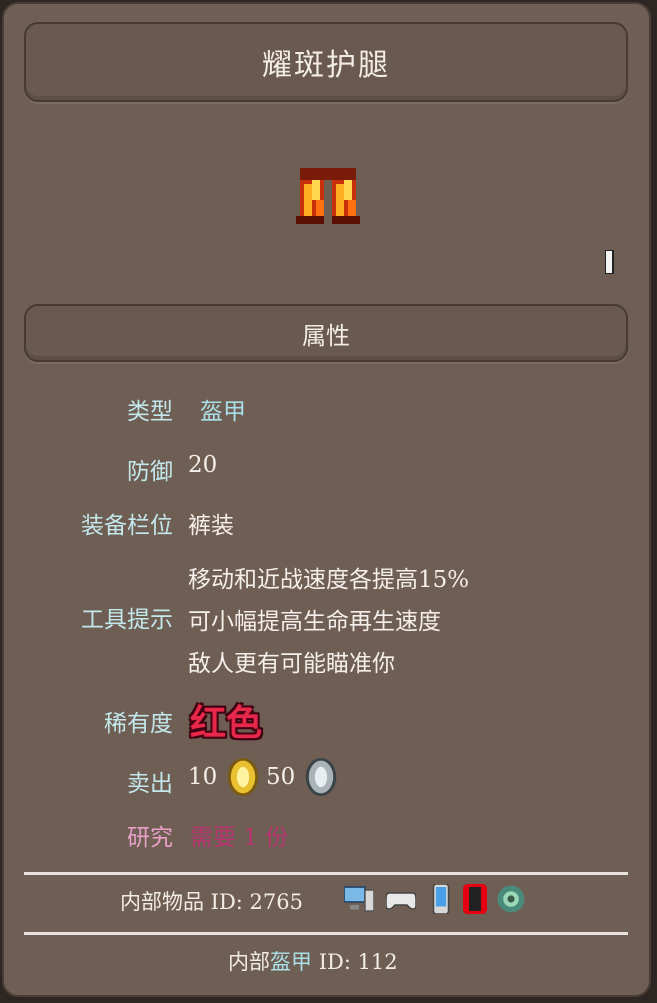  Describe the element at coordinates (249, 962) in the screenshot. I see `armor-id-prefix: 内部` at that location.